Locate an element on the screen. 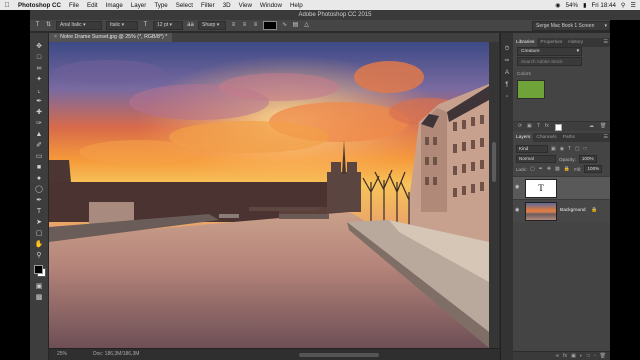 This screenshot has width=640, height=360. hand-tool-icon: ✋ is located at coordinates (39, 245).